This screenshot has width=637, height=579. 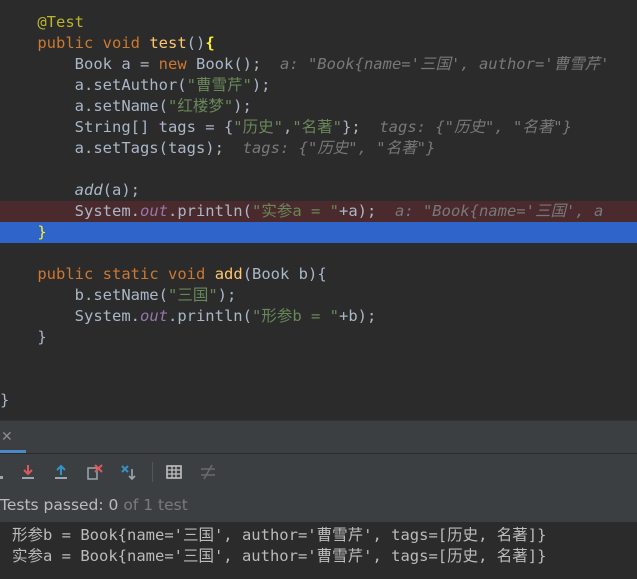 What do you see at coordinates (208, 472) in the screenshot?
I see `collapse-icon` at bounding box center [208, 472].